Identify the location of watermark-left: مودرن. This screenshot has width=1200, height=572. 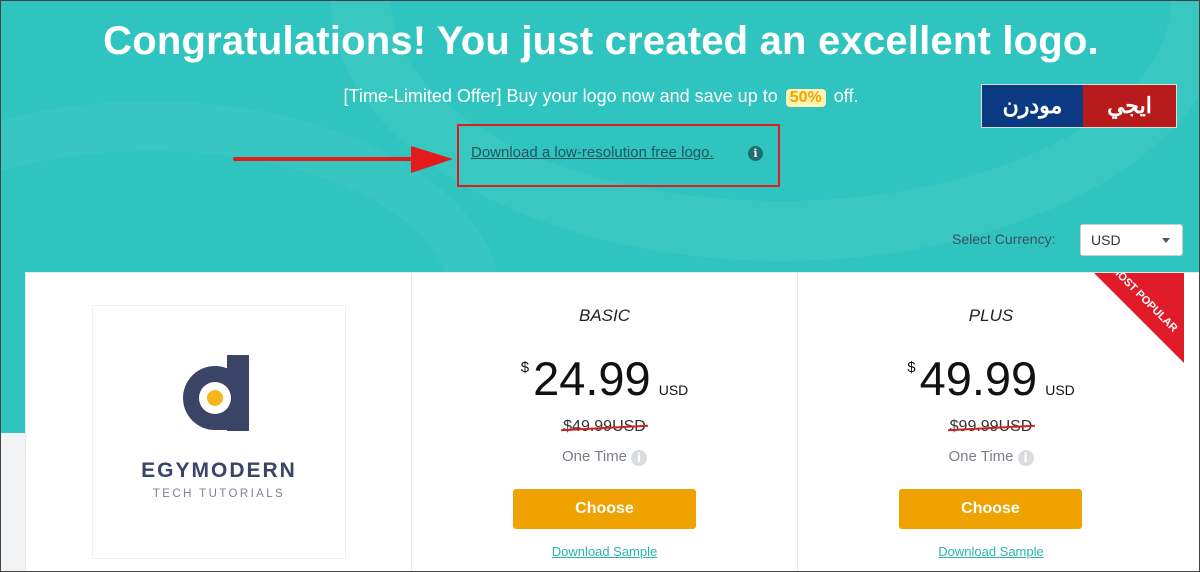
(1032, 106).